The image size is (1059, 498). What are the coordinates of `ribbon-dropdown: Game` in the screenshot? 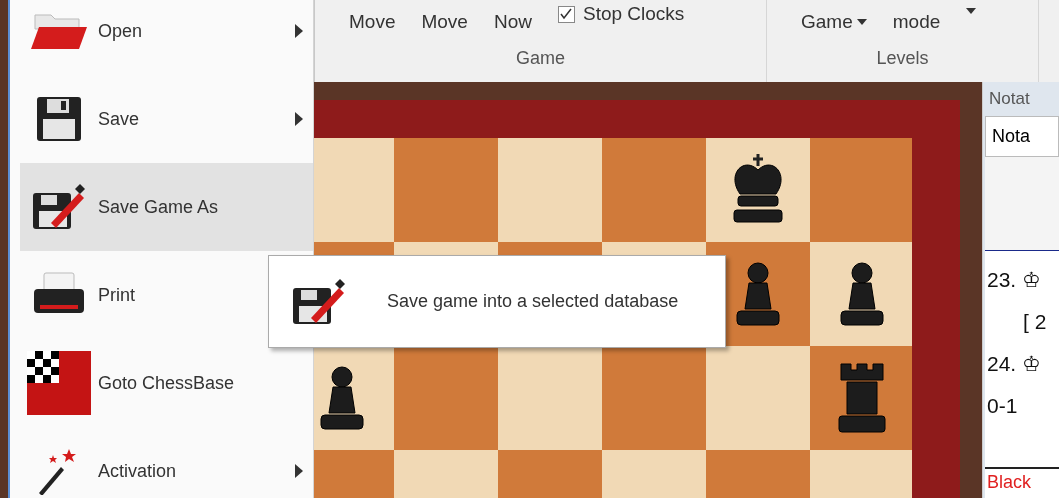 It's located at (834, 18).